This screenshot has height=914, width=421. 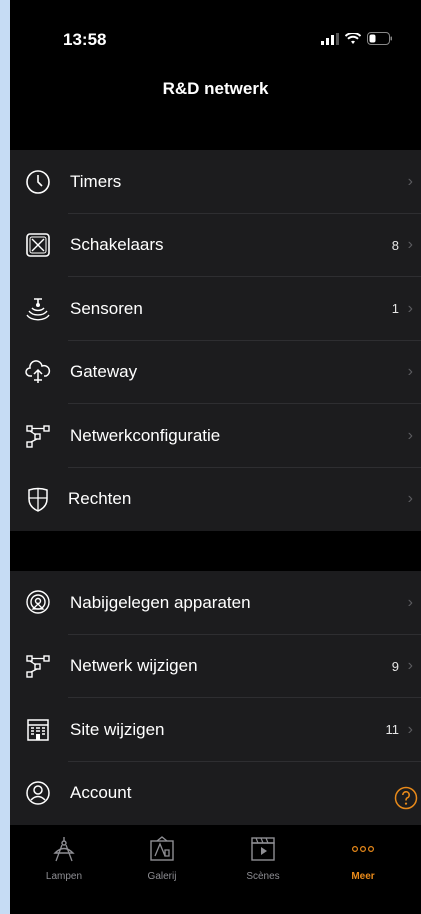 I want to click on menu-item-gateway: Gateway ›, so click(x=215, y=372).